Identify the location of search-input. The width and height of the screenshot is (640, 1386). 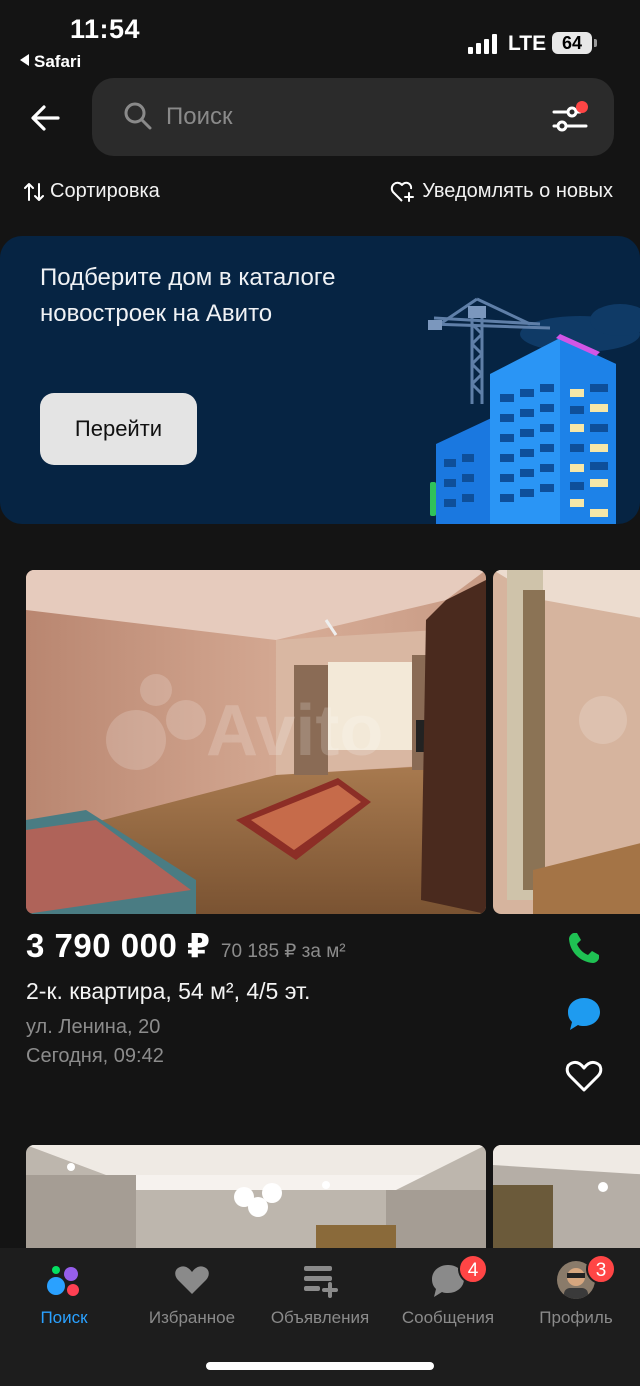
(346, 117).